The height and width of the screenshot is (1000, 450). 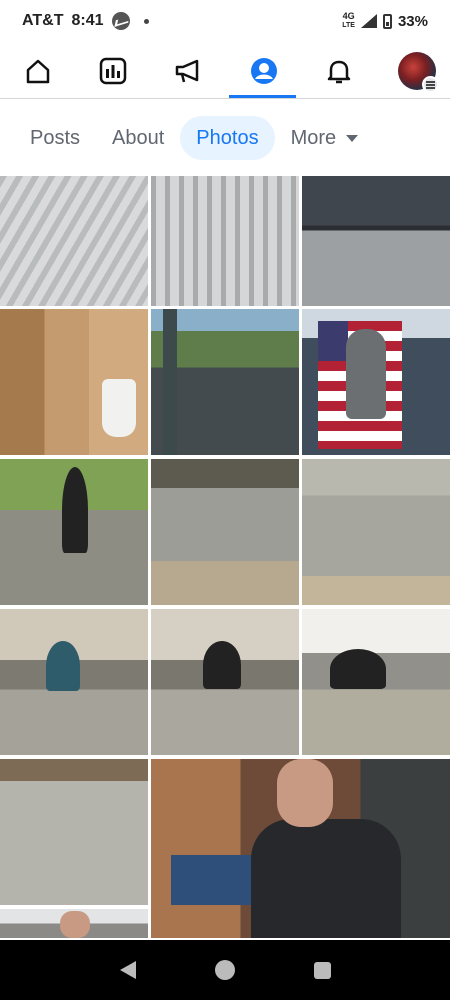 I want to click on tab-more: More, so click(x=325, y=138).